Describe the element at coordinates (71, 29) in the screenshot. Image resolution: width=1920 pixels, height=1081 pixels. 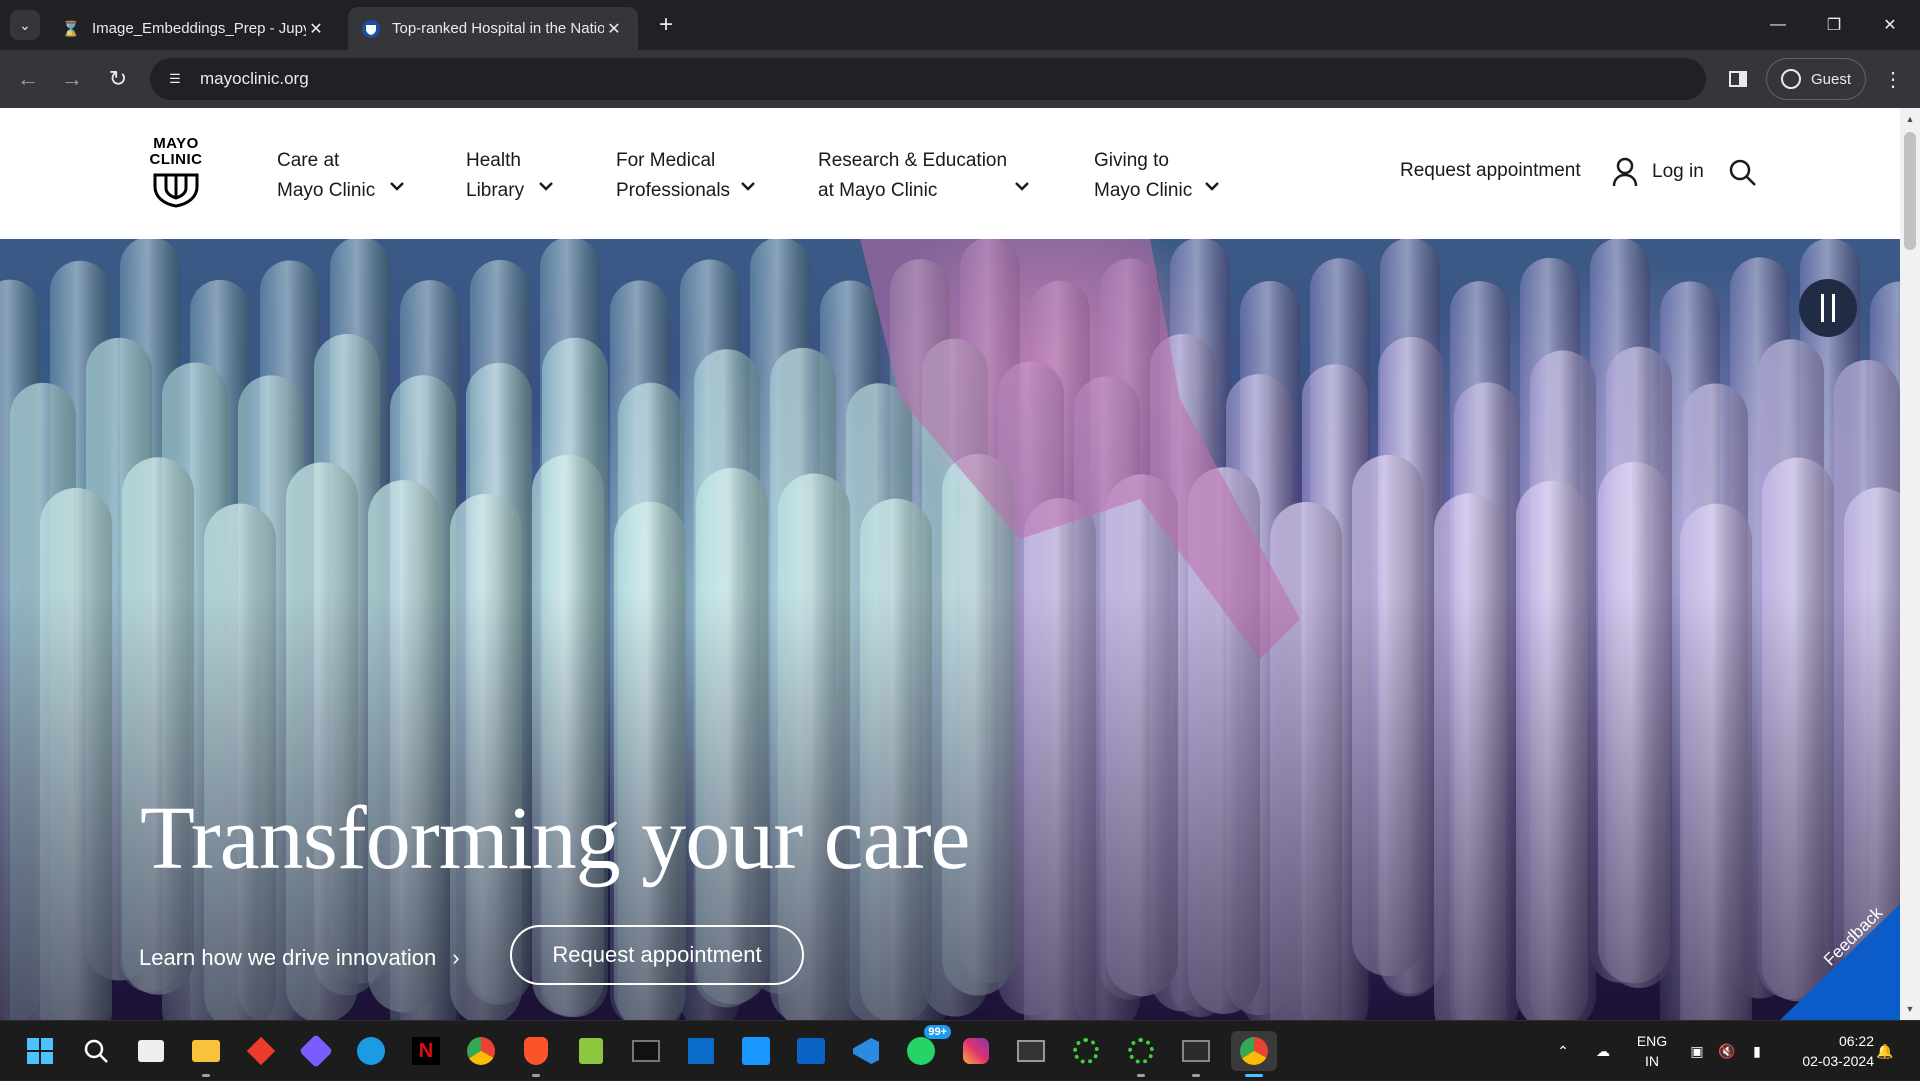
I see `hourglass-icon: ⌛` at that location.